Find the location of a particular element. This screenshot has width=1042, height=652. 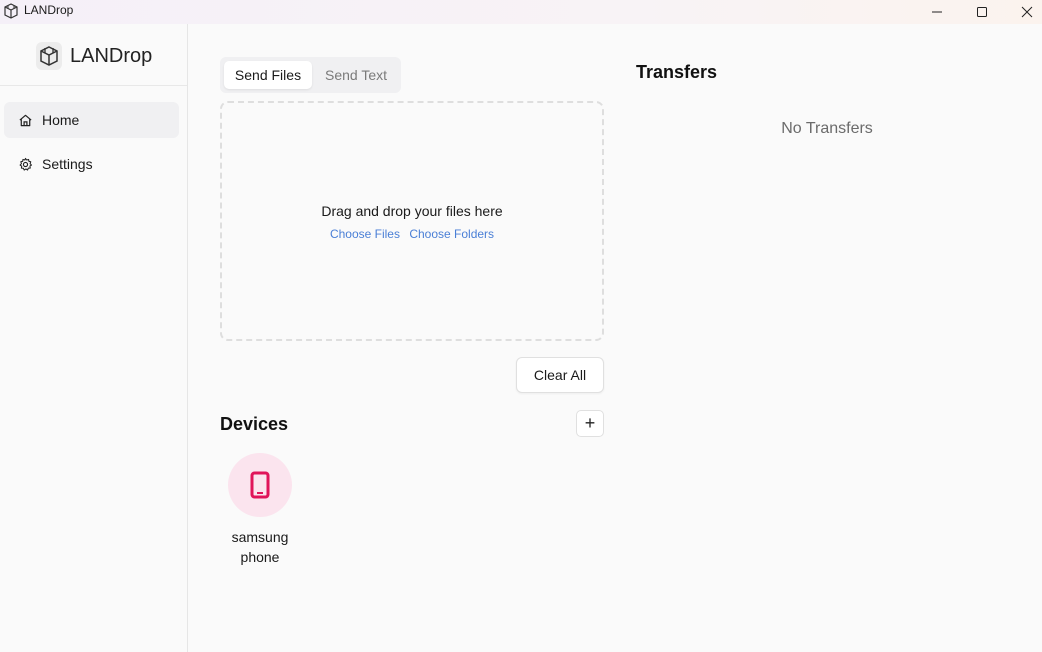

sidebar-item-home: Home is located at coordinates (91, 120).